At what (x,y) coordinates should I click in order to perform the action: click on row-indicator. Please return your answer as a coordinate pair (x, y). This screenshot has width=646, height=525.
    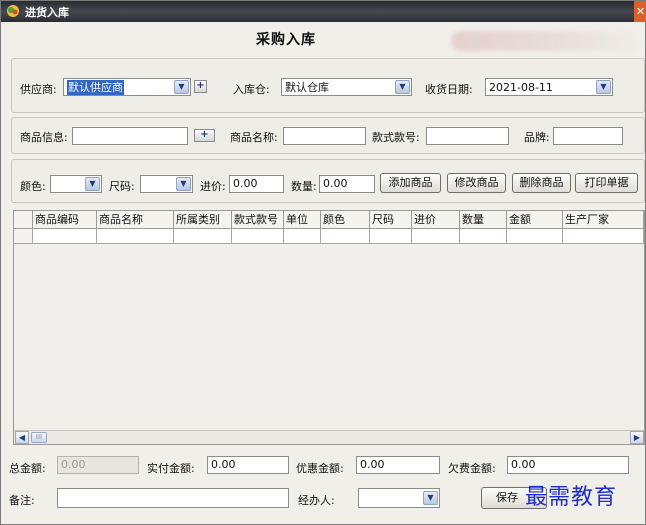
    Looking at the image, I should click on (23, 236).